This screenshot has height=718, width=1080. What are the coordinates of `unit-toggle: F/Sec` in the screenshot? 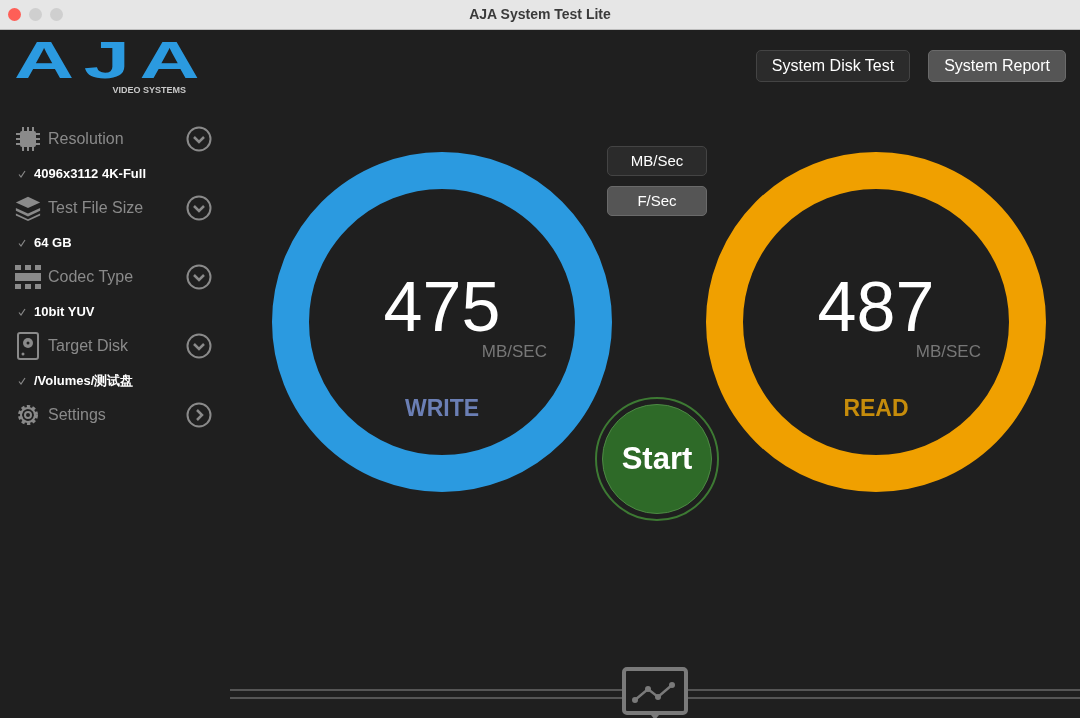 It's located at (657, 201).